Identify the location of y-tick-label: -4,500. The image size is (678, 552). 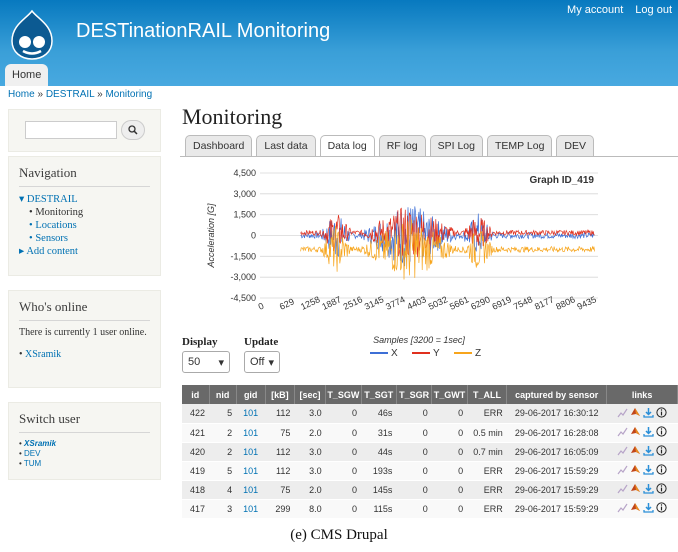
(243, 298).